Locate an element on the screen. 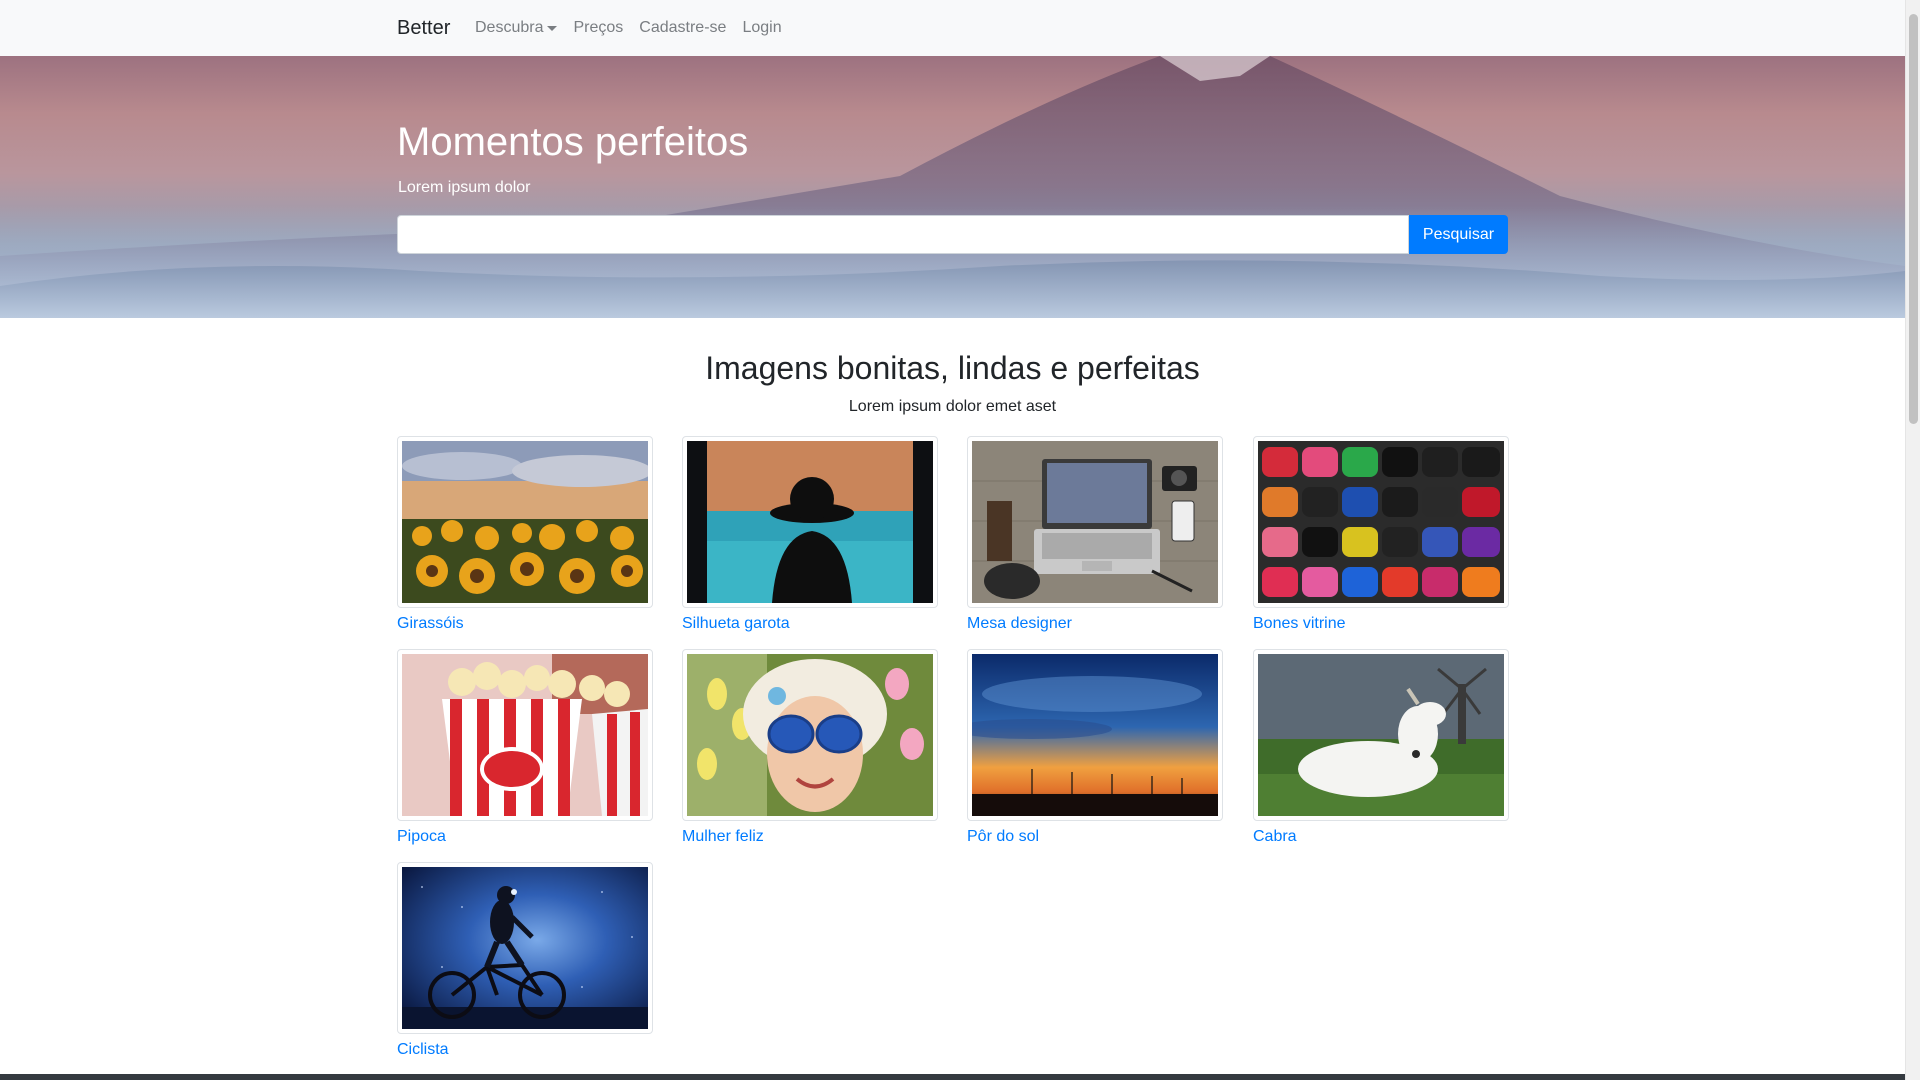 This screenshot has width=1920, height=1080. gallery-card: Ciclista is located at coordinates (525, 961).